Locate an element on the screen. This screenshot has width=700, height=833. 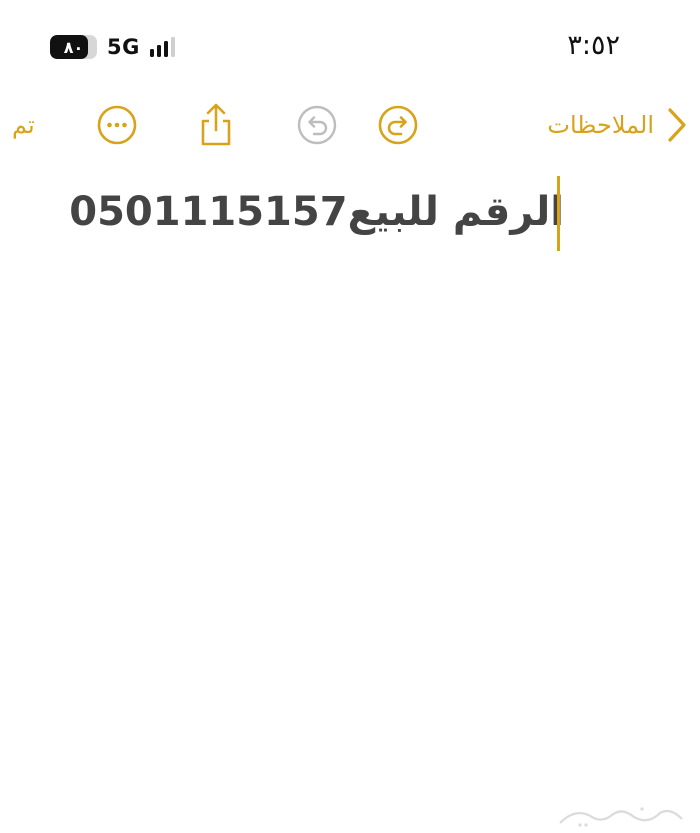
note-text: الرقم للبيع0501115157 is located at coordinates (316, 212).